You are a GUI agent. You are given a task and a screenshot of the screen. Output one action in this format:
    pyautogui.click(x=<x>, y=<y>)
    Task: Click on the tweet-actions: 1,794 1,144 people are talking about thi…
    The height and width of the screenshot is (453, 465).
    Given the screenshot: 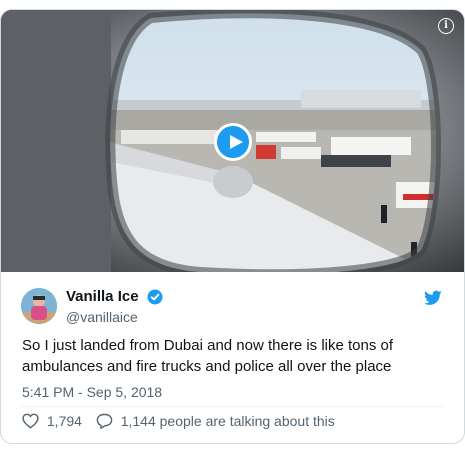 What is the action you would take?
    pyautogui.click(x=178, y=420)
    